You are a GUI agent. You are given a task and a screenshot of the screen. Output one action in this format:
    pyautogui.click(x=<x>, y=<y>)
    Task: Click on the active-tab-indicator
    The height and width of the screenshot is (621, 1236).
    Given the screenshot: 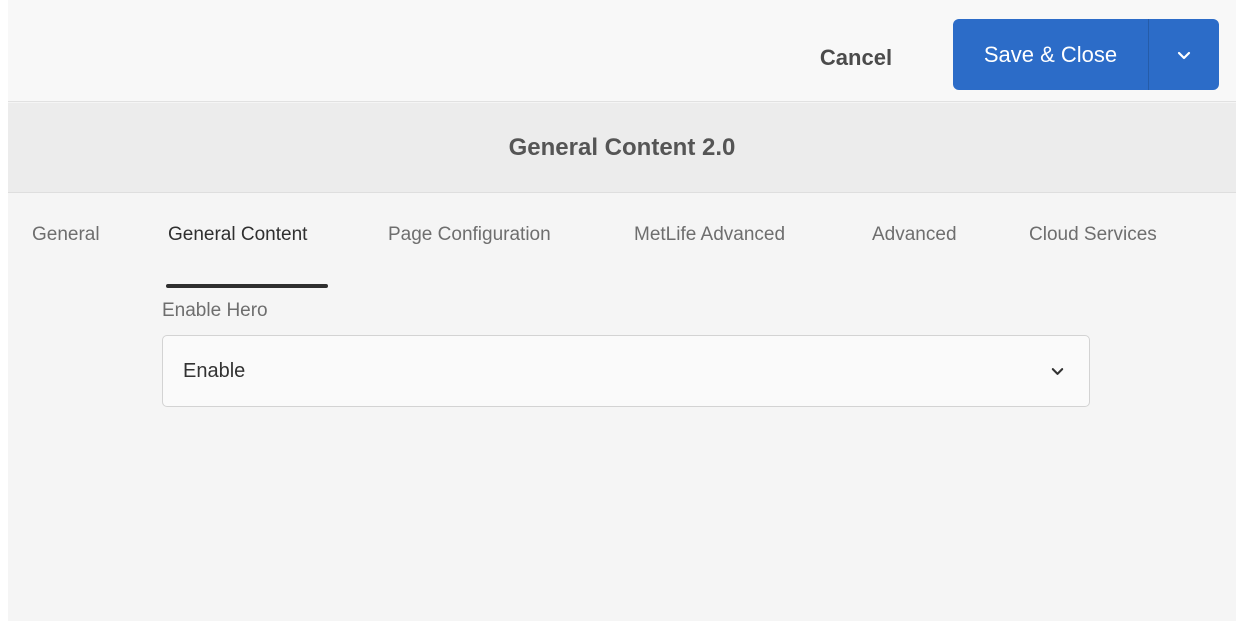 What is the action you would take?
    pyautogui.click(x=247, y=286)
    